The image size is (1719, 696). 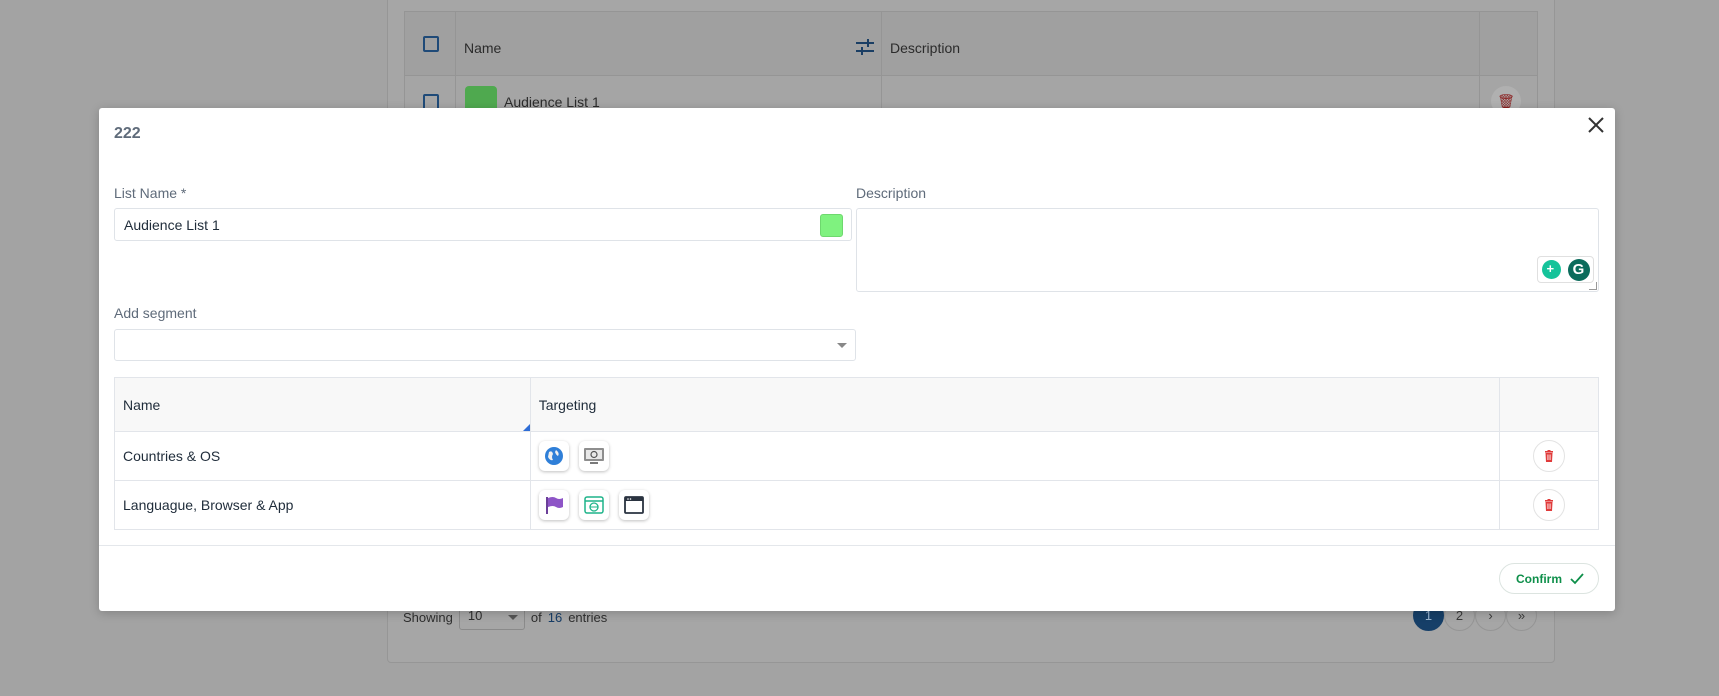 I want to click on table-row: Countries & OS, so click(x=856, y=456).